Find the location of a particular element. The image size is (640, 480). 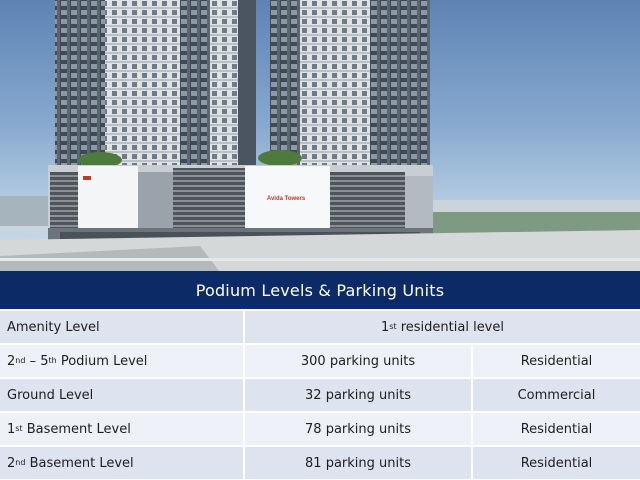

parking-cell: 32 parking units is located at coordinates (359, 395).